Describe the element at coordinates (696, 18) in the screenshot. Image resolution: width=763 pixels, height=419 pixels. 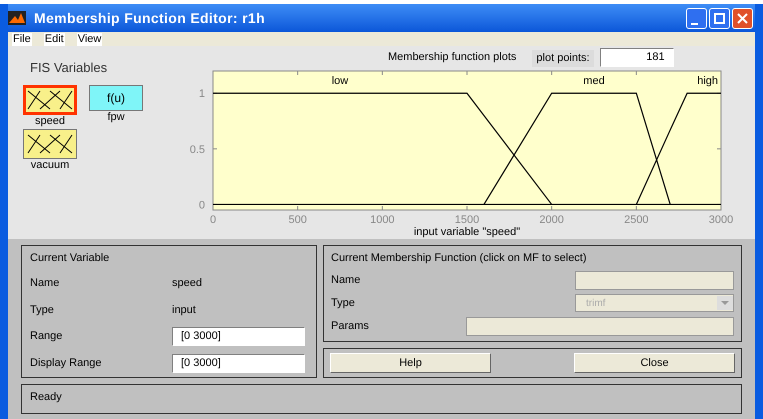
I see `minimize-button` at that location.